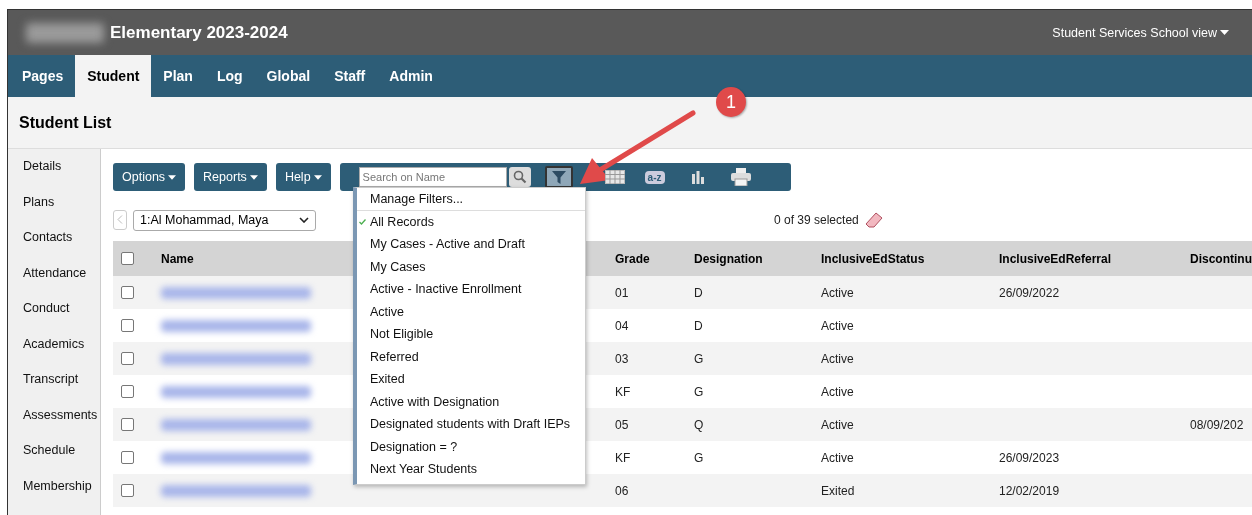  What do you see at coordinates (113, 76) in the screenshot?
I see `nav-tab: Student` at bounding box center [113, 76].